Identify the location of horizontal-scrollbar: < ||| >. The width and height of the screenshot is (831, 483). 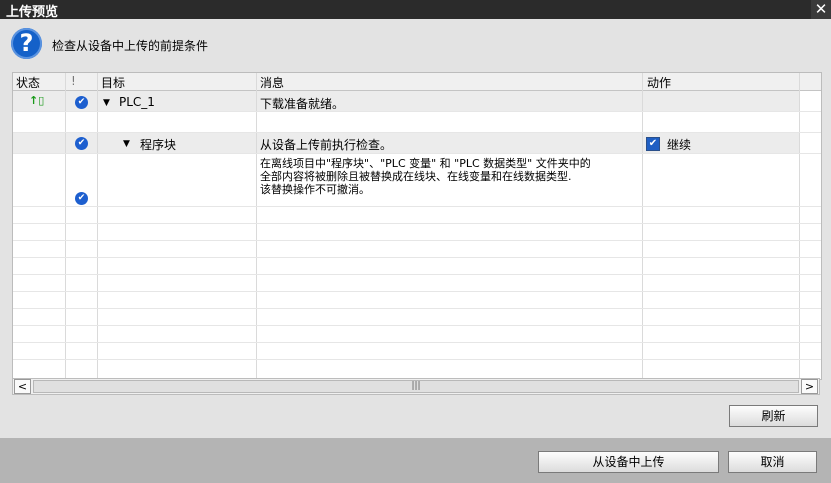
(416, 386).